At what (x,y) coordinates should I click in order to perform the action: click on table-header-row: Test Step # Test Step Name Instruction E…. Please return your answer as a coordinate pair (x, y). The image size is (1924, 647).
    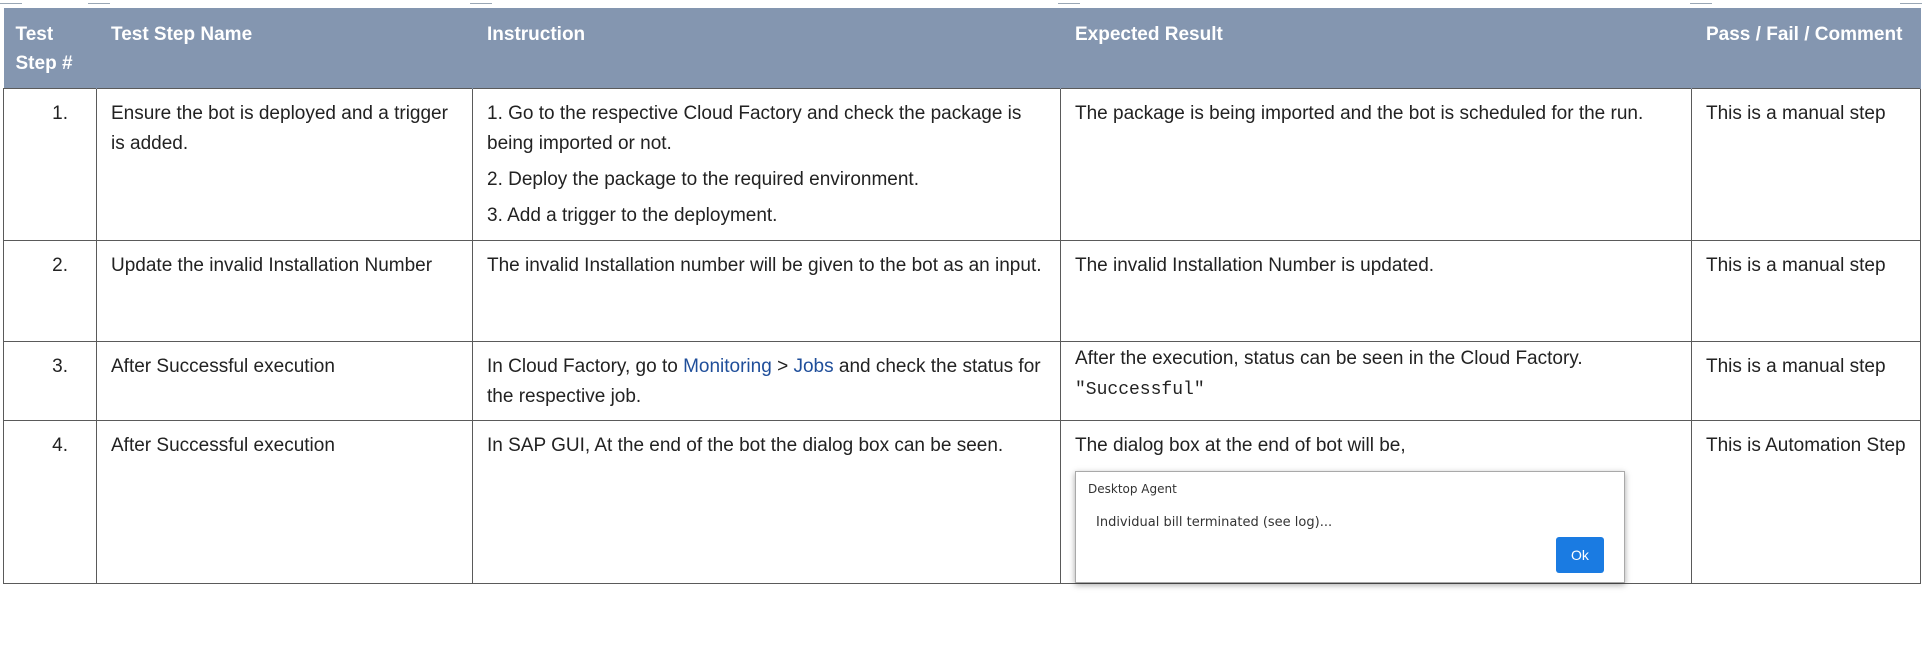
    Looking at the image, I should click on (962, 48).